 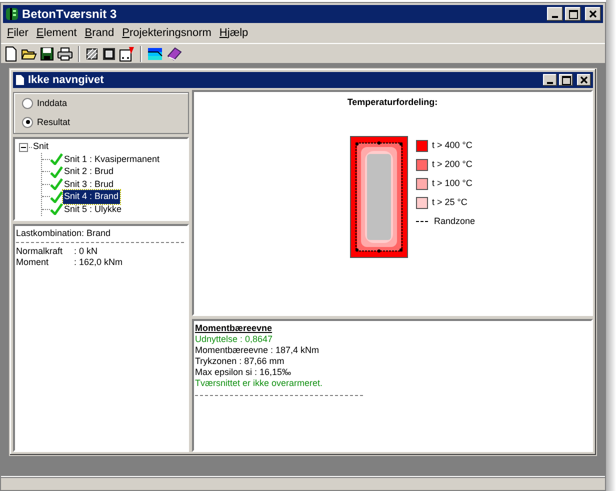 I want to click on print-icon, so click(x=65, y=53).